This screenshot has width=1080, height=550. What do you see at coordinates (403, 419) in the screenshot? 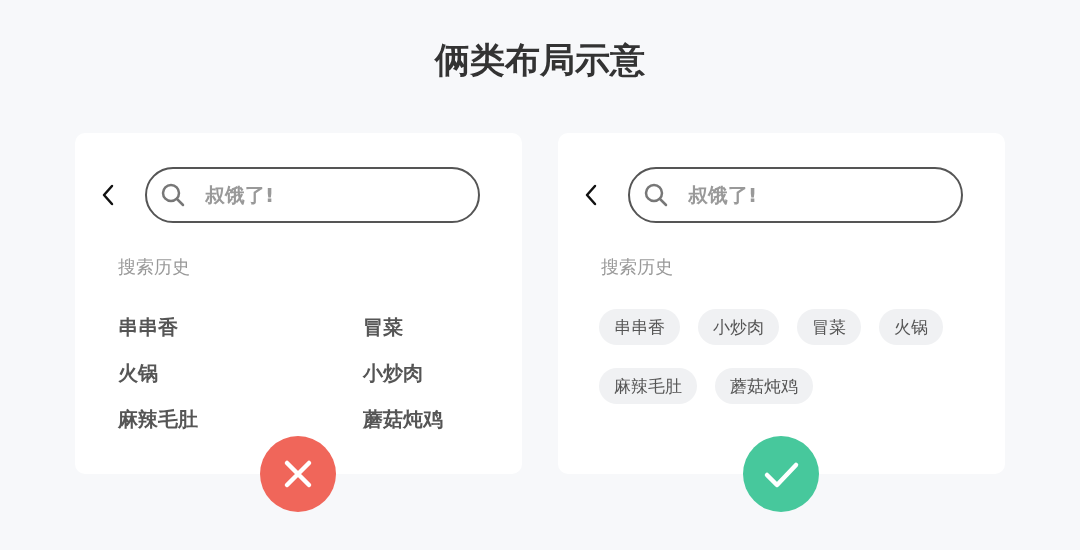
I see `history-item: 蘑菇炖鸡` at bounding box center [403, 419].